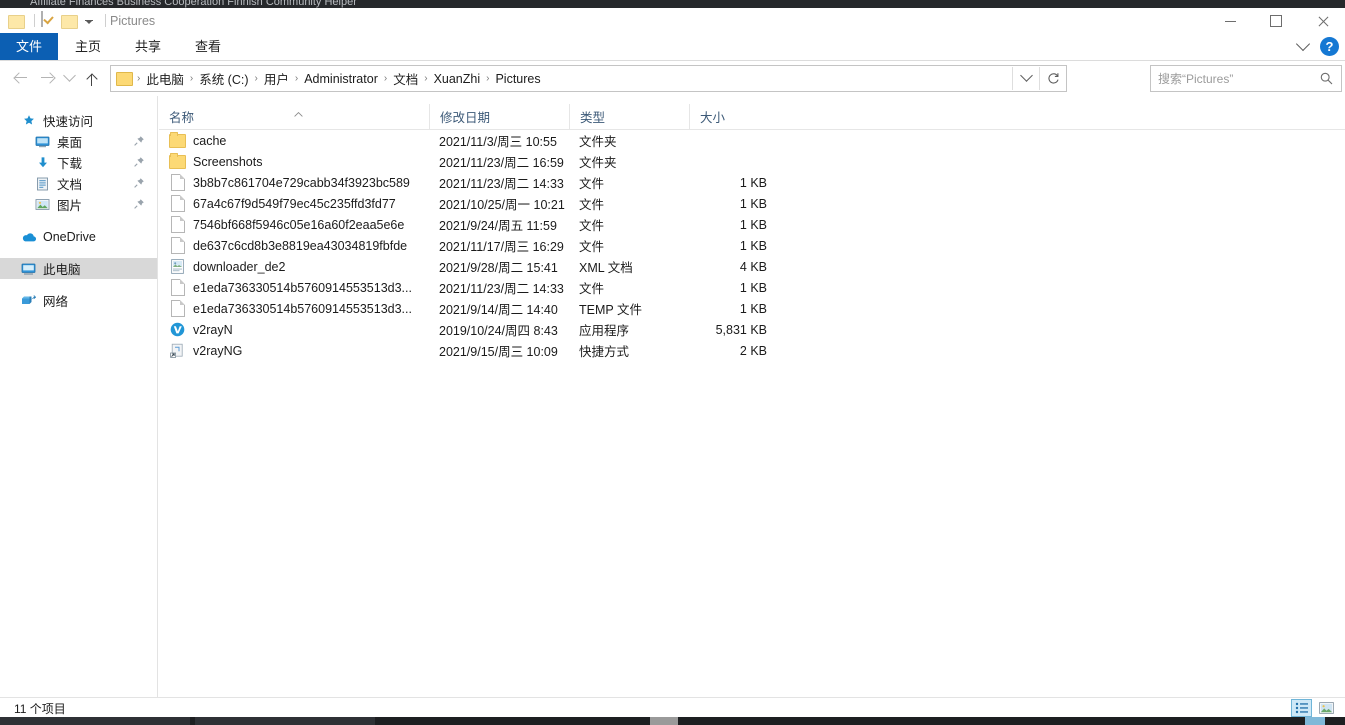  Describe the element at coordinates (91, 78) in the screenshot. I see `up-button` at that location.